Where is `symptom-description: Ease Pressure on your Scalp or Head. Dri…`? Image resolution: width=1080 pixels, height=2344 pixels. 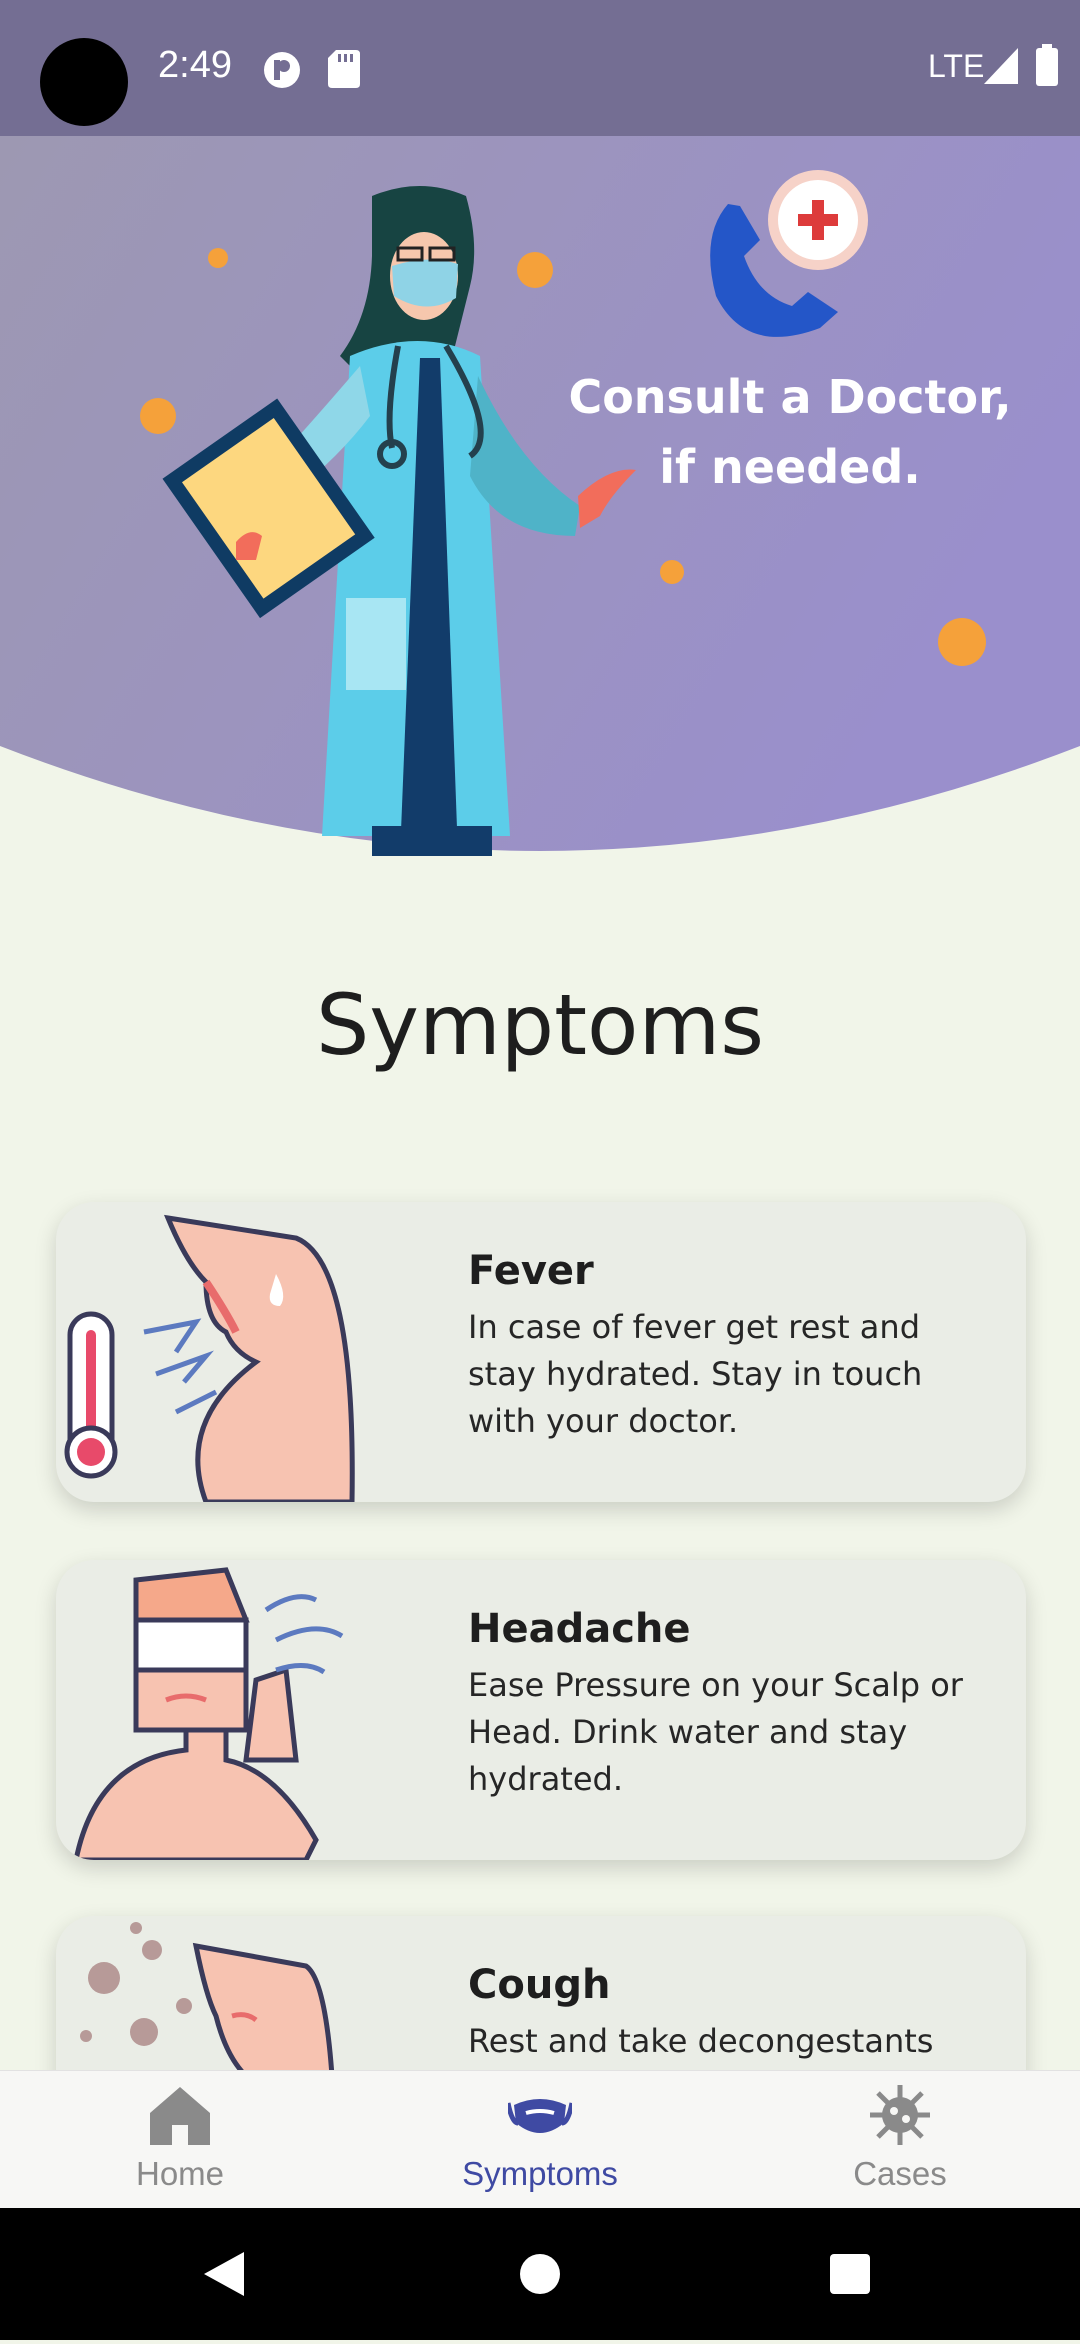
symptom-description: Ease Pressure on your Scalp or Head. Dri… is located at coordinates (728, 1732).